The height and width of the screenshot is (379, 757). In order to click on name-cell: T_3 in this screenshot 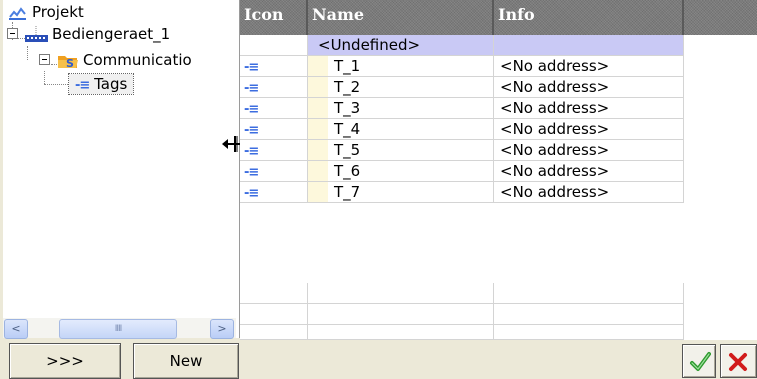, I will do `click(401, 108)`.